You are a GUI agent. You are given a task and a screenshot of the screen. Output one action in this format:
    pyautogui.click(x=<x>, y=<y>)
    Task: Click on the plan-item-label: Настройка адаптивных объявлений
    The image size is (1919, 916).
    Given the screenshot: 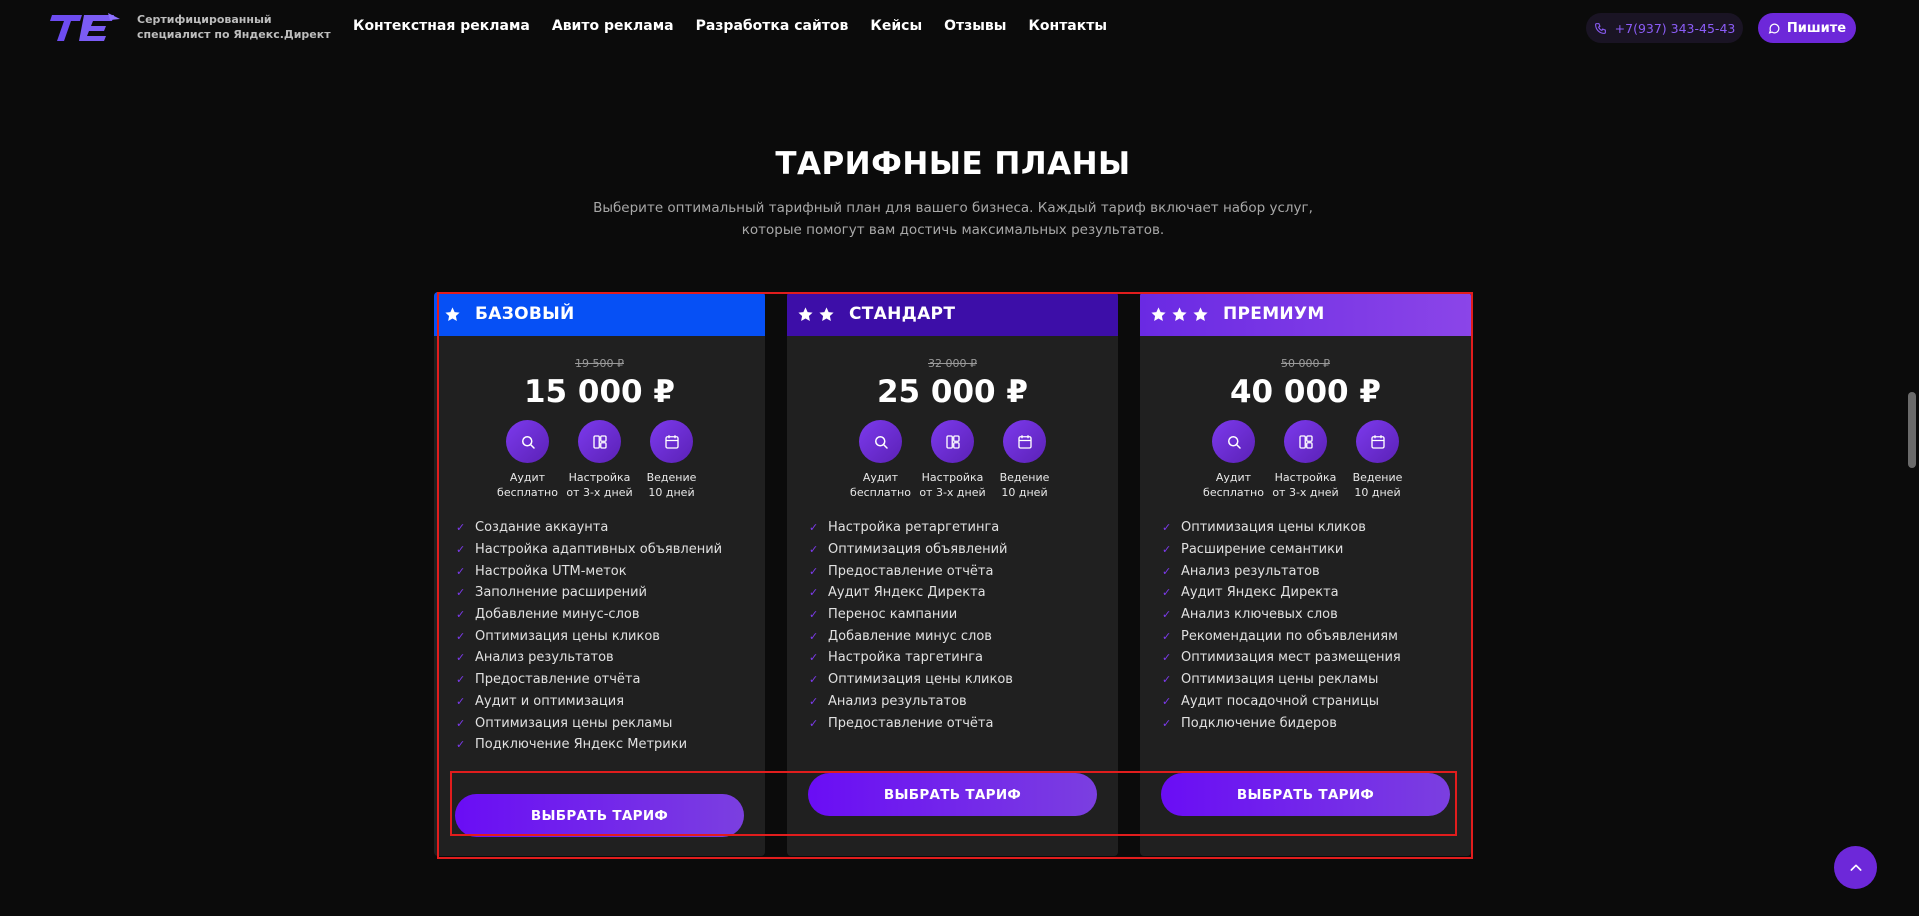 What is the action you would take?
    pyautogui.click(x=599, y=550)
    